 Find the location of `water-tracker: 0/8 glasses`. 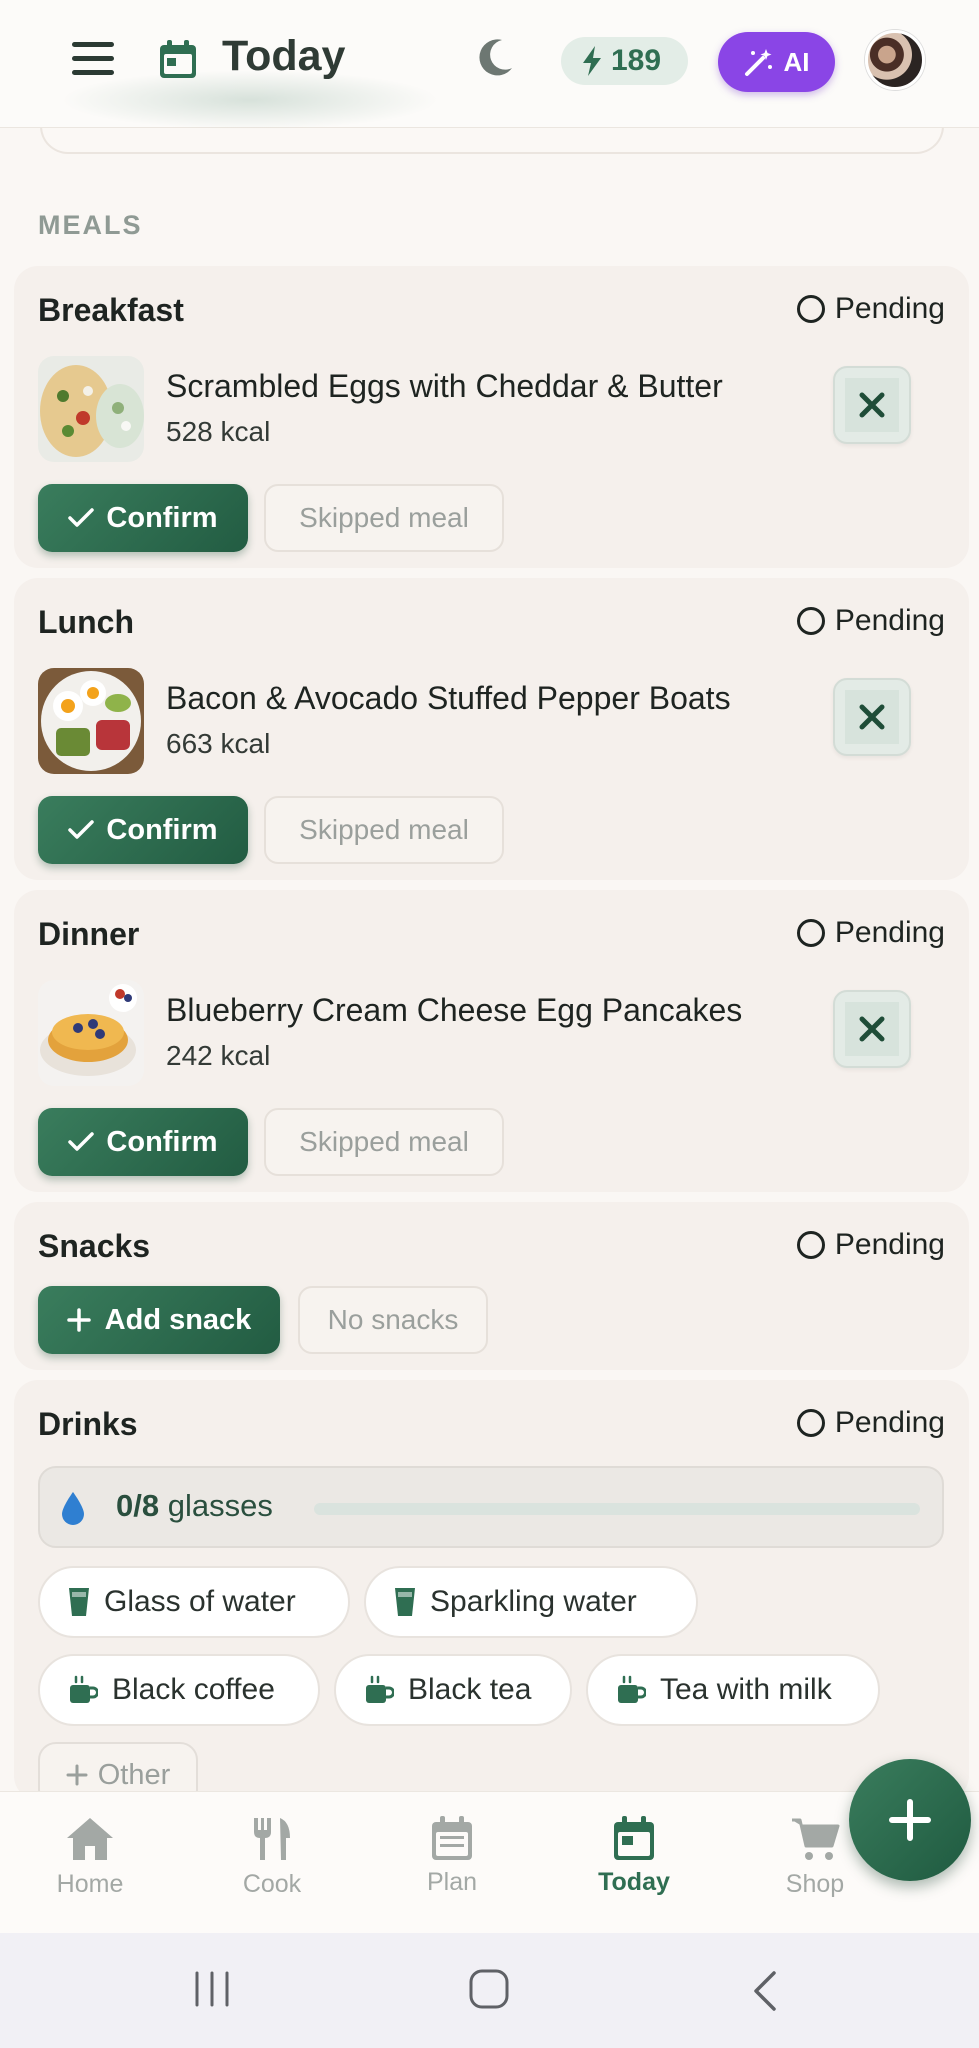

water-tracker: 0/8 glasses is located at coordinates (491, 1507).